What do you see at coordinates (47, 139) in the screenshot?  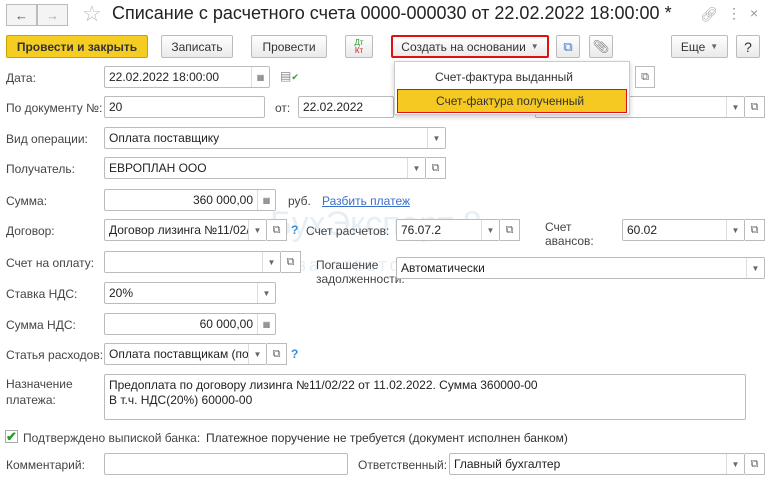 I see `op-type-label: Вид операции:` at bounding box center [47, 139].